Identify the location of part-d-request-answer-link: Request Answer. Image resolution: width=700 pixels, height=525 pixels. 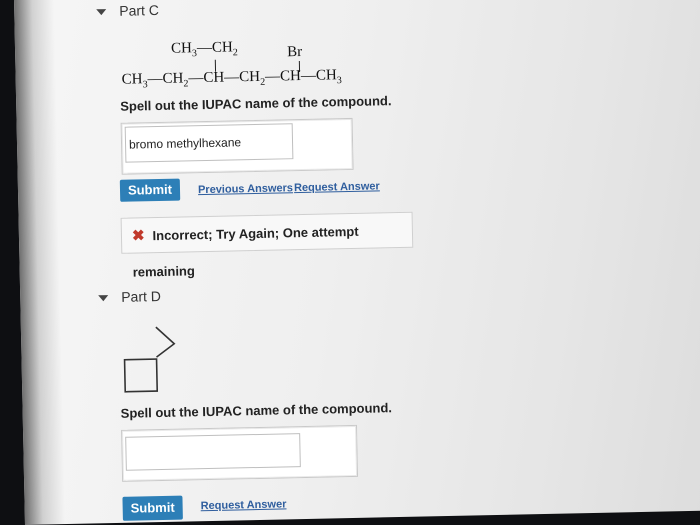
(244, 505).